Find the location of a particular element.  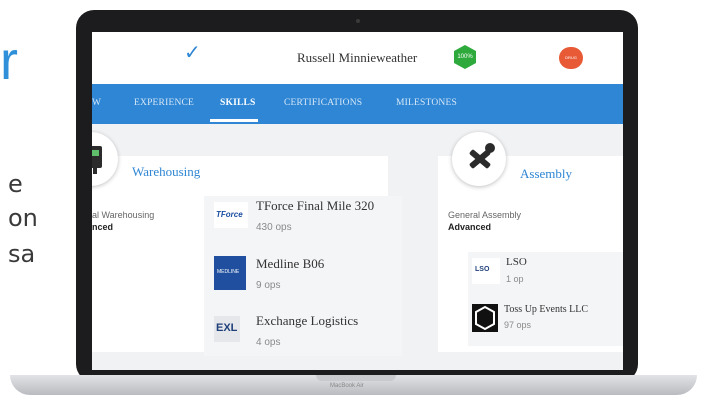

company-name: TForce Final Mile 320 is located at coordinates (315, 206).